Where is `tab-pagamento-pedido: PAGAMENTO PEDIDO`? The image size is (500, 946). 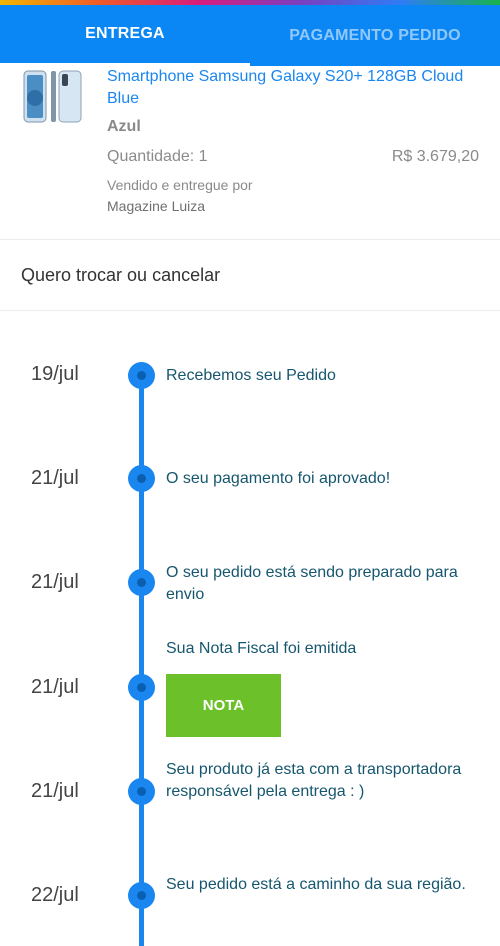 tab-pagamento-pedido: PAGAMENTO PEDIDO is located at coordinates (375, 35).